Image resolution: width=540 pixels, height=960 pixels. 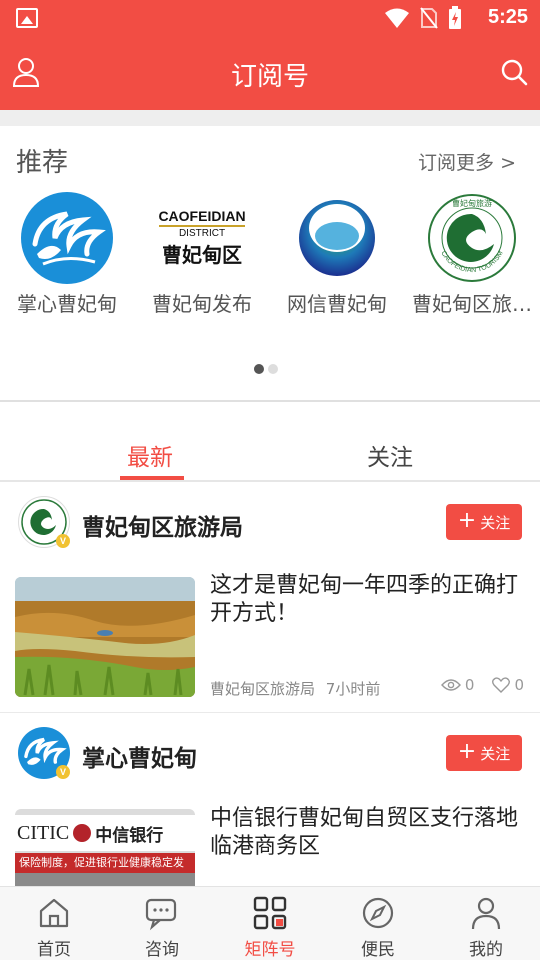 I want to click on recommend-item-name: 曹妃甸发布, so click(x=202, y=304).